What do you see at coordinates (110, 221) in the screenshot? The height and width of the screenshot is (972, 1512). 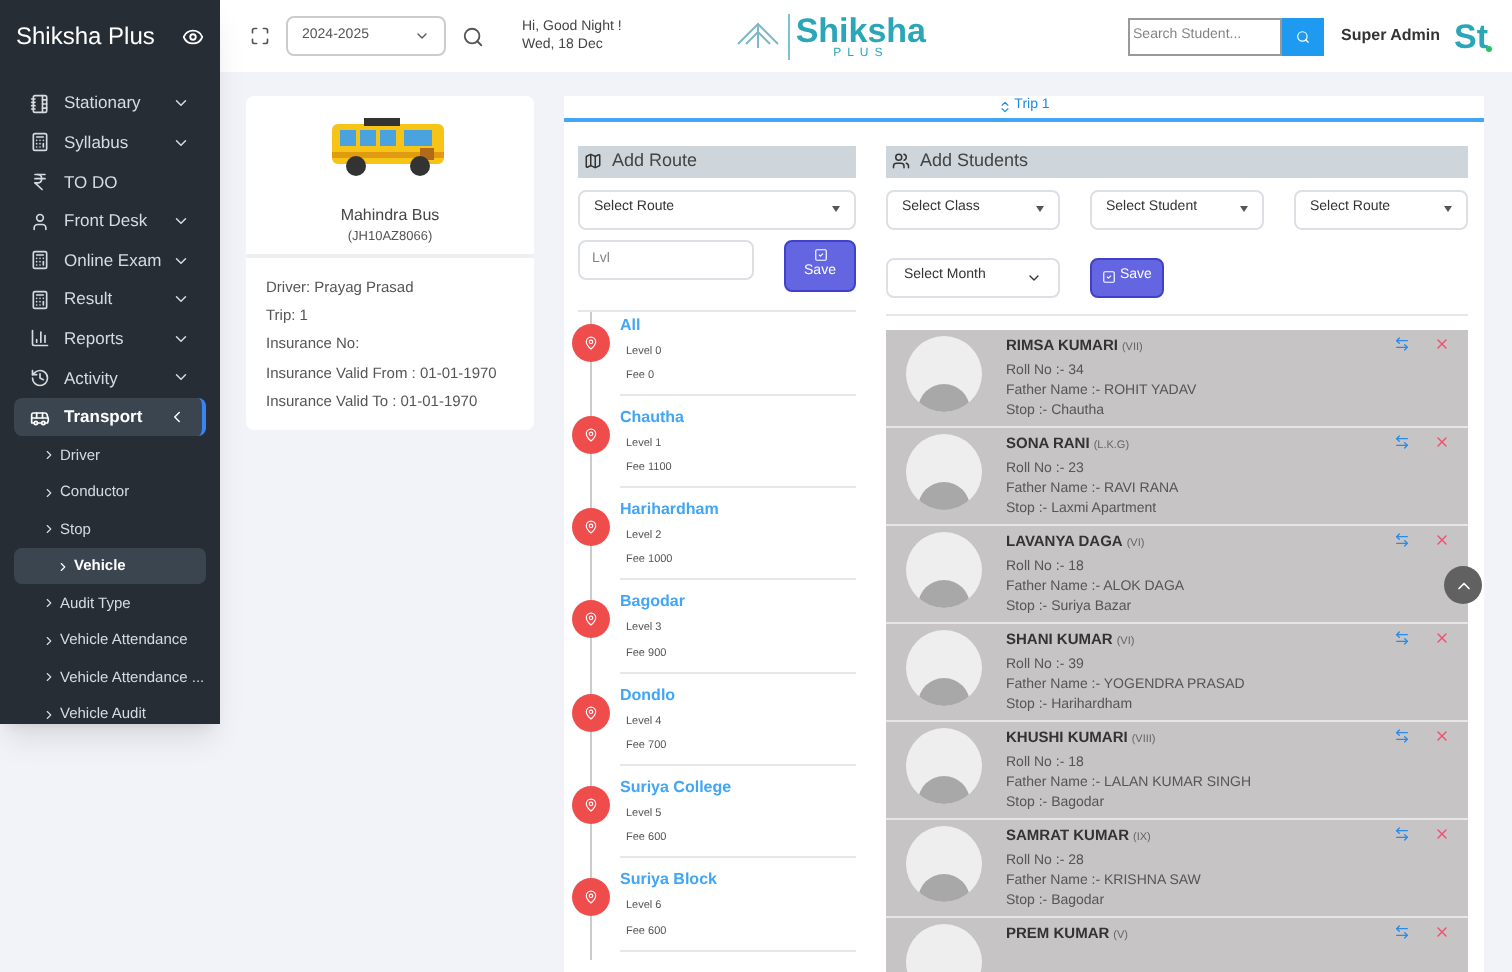 I see `sidebar-item: Front Desk` at bounding box center [110, 221].